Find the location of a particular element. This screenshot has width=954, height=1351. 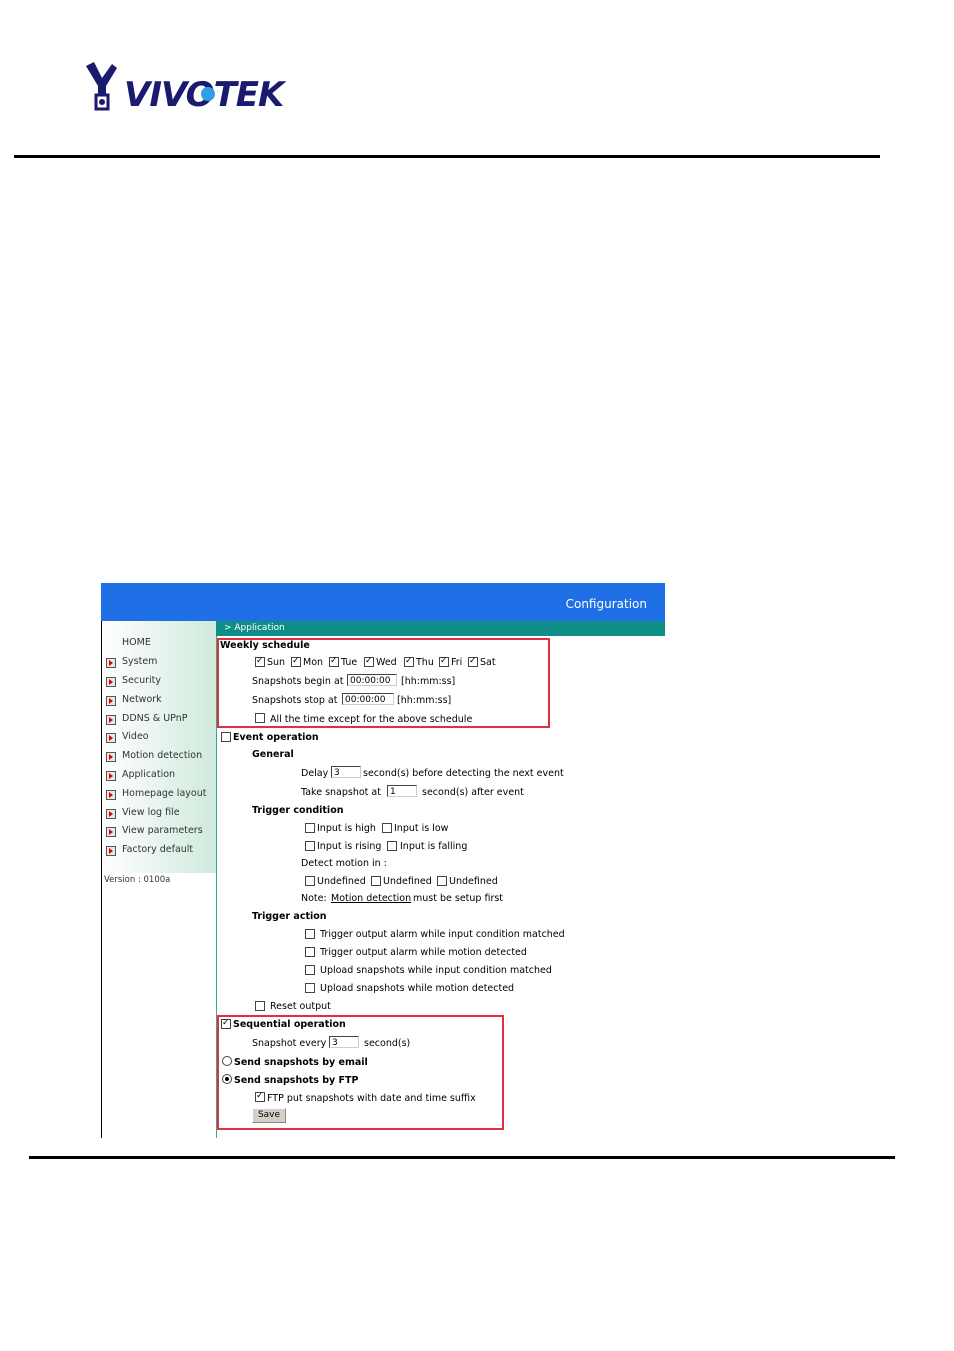

action-alarm-motion-checkbox is located at coordinates (310, 952).